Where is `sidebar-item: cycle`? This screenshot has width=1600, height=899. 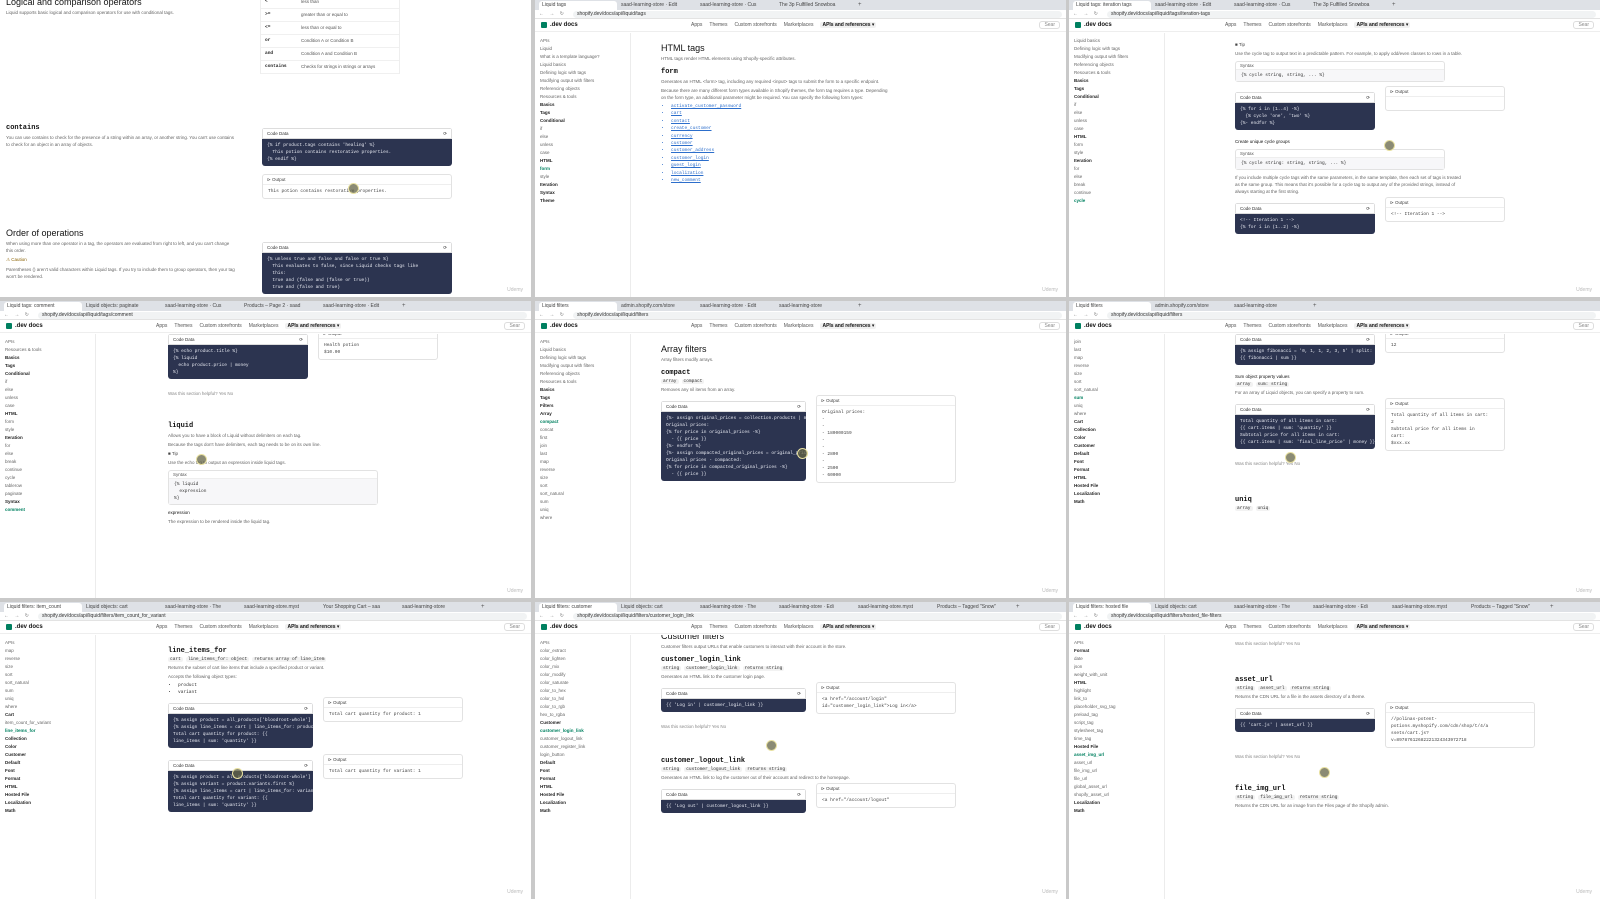 sidebar-item: cycle is located at coordinates (47, 478).